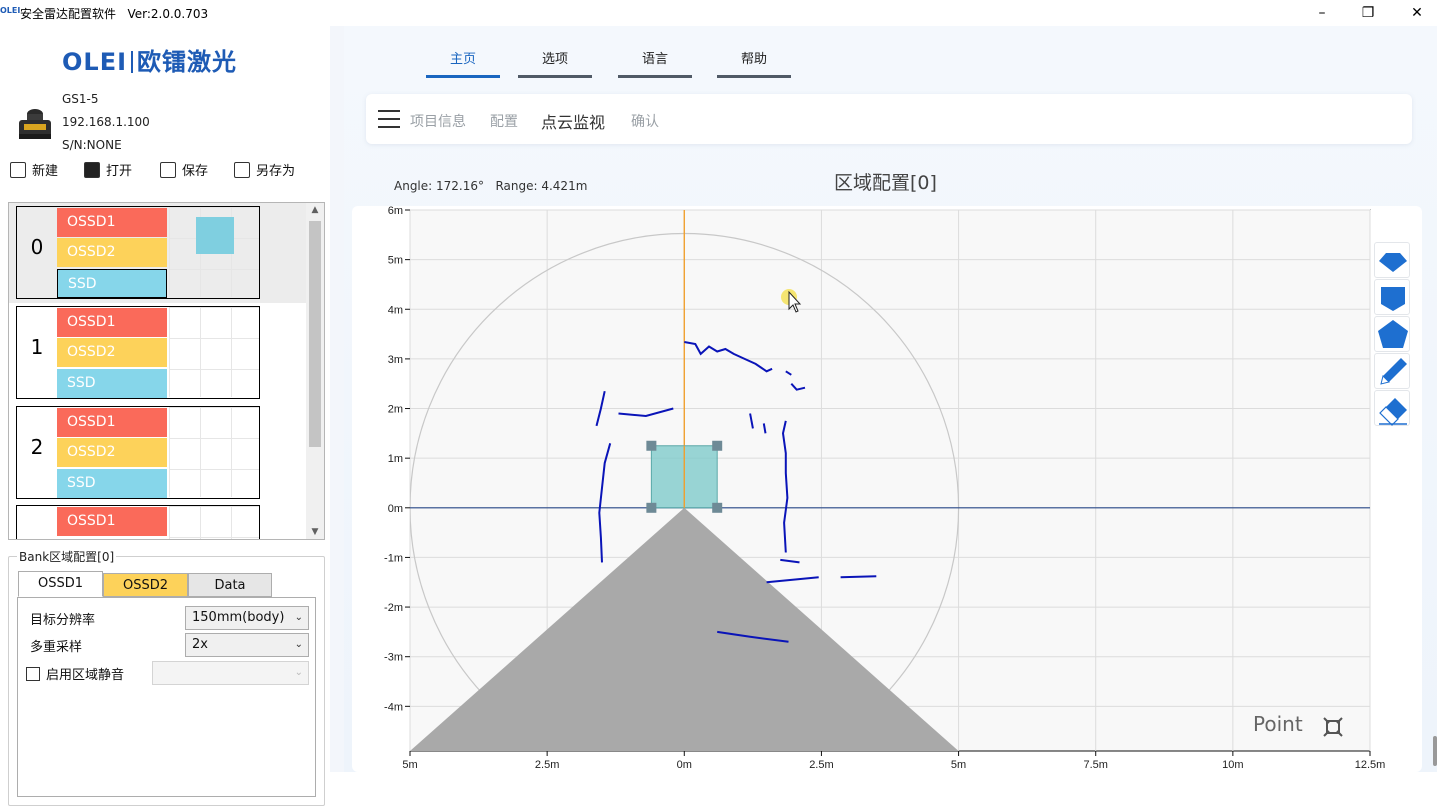 The height and width of the screenshot is (806, 1437). What do you see at coordinates (1322, 13) in the screenshot?
I see `minimize-button: –` at bounding box center [1322, 13].